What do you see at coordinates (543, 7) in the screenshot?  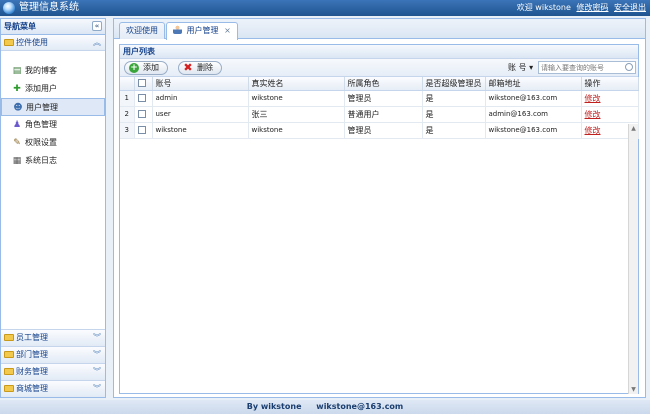 I see `welcome-text: 欢迎 wikstone` at bounding box center [543, 7].